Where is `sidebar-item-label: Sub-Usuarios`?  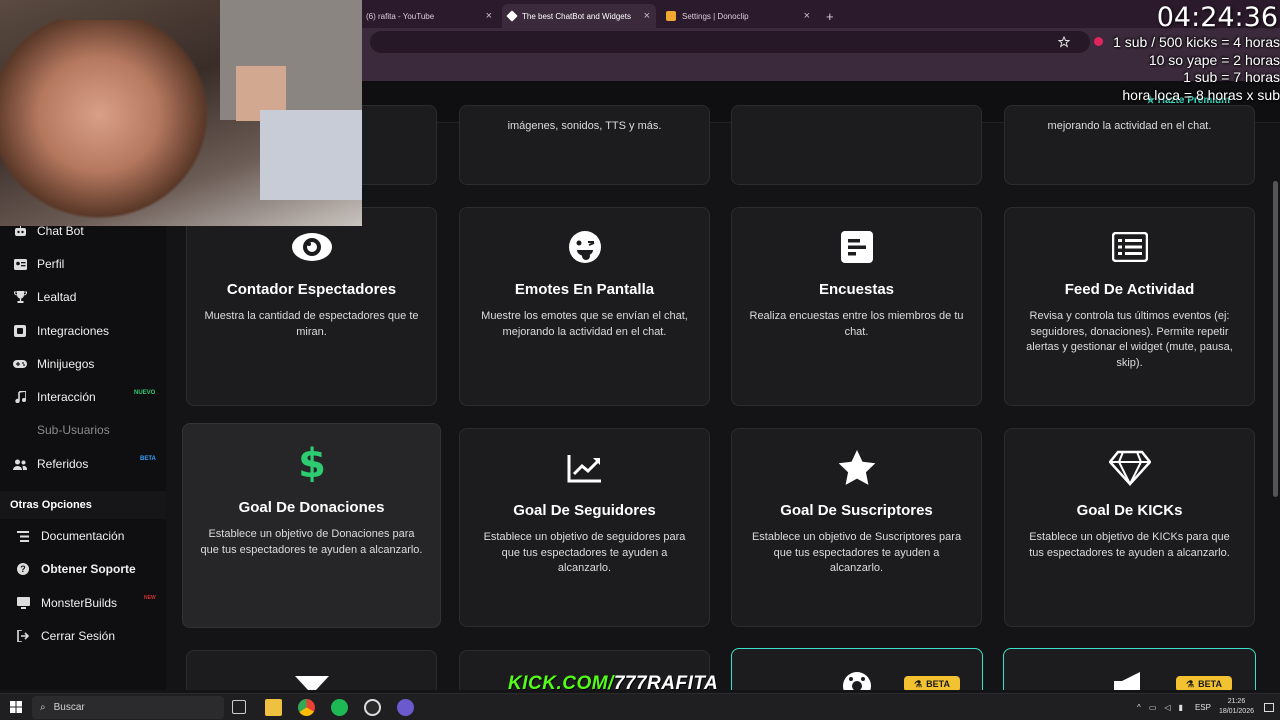 sidebar-item-label: Sub-Usuarios is located at coordinates (73, 430).